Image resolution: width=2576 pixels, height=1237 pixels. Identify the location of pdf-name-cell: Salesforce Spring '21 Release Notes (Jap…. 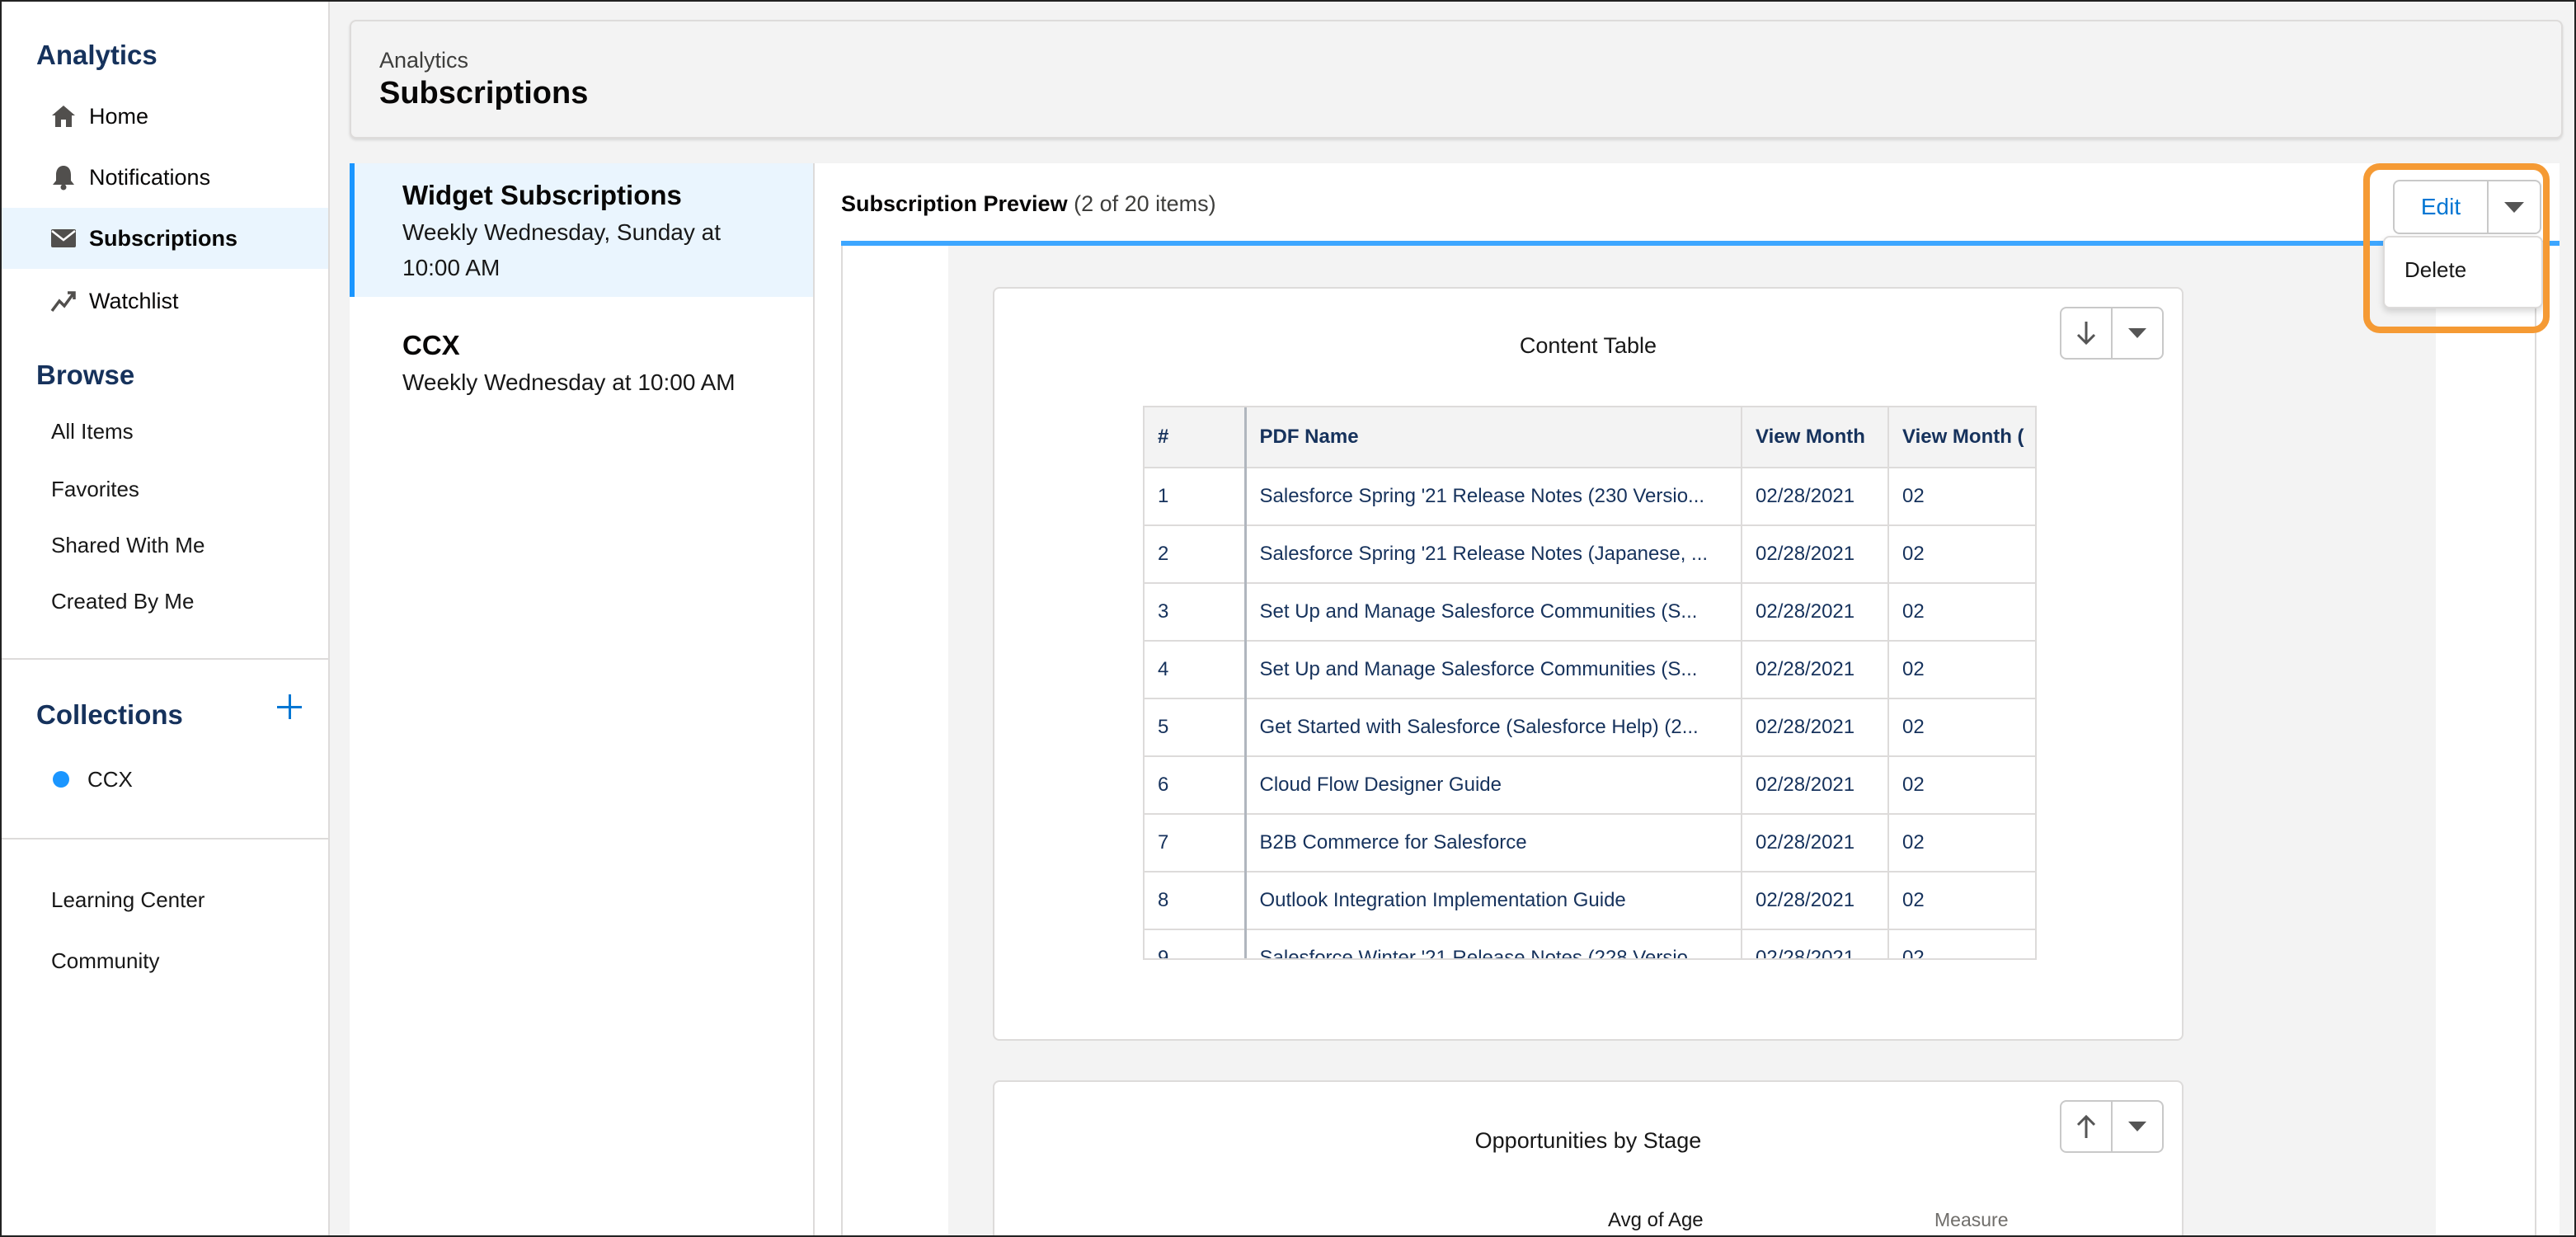
(1493, 554).